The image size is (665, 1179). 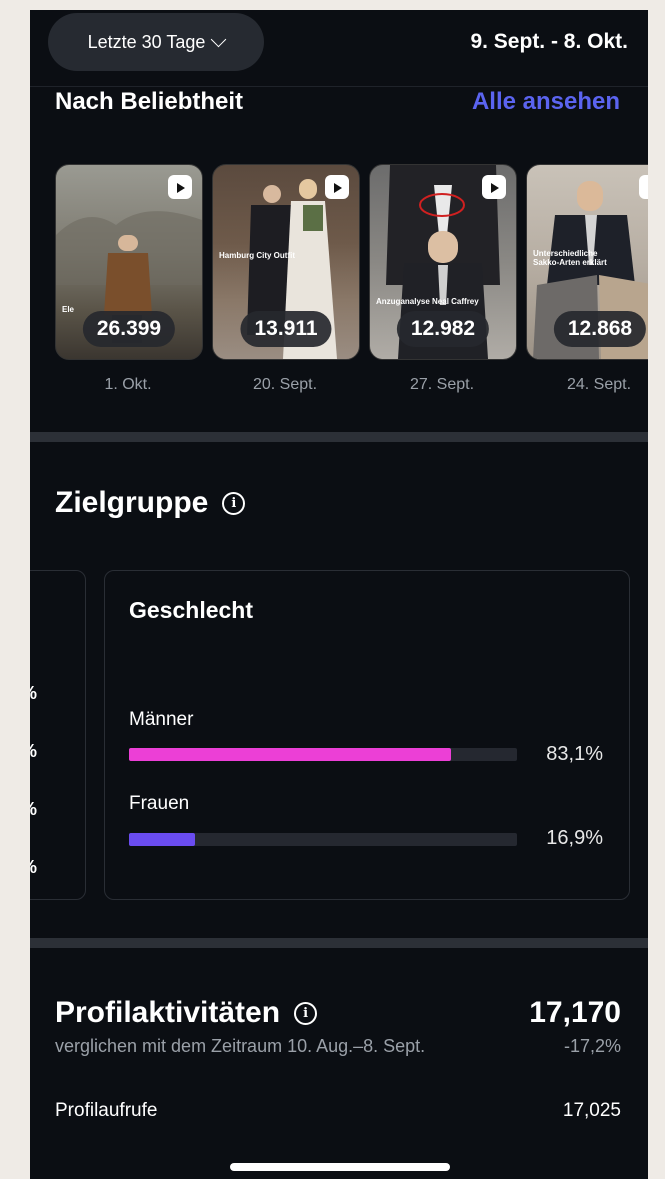 I want to click on section-title-profile-activity: Profilaktivitäten i, so click(x=186, y=1013).